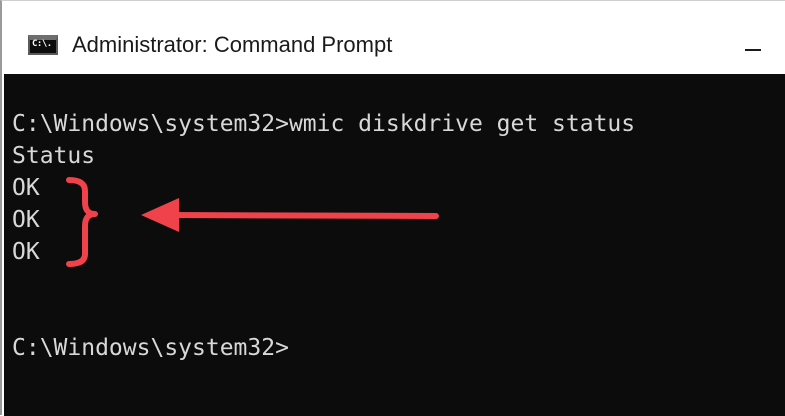  What do you see at coordinates (753, 50) in the screenshot?
I see `minimize-icon` at bounding box center [753, 50].